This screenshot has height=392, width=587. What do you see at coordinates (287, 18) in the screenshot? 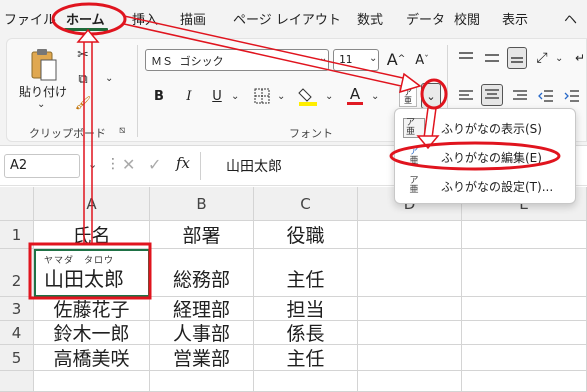
I see `menu-page-layout: ページ レイアウト` at bounding box center [287, 18].